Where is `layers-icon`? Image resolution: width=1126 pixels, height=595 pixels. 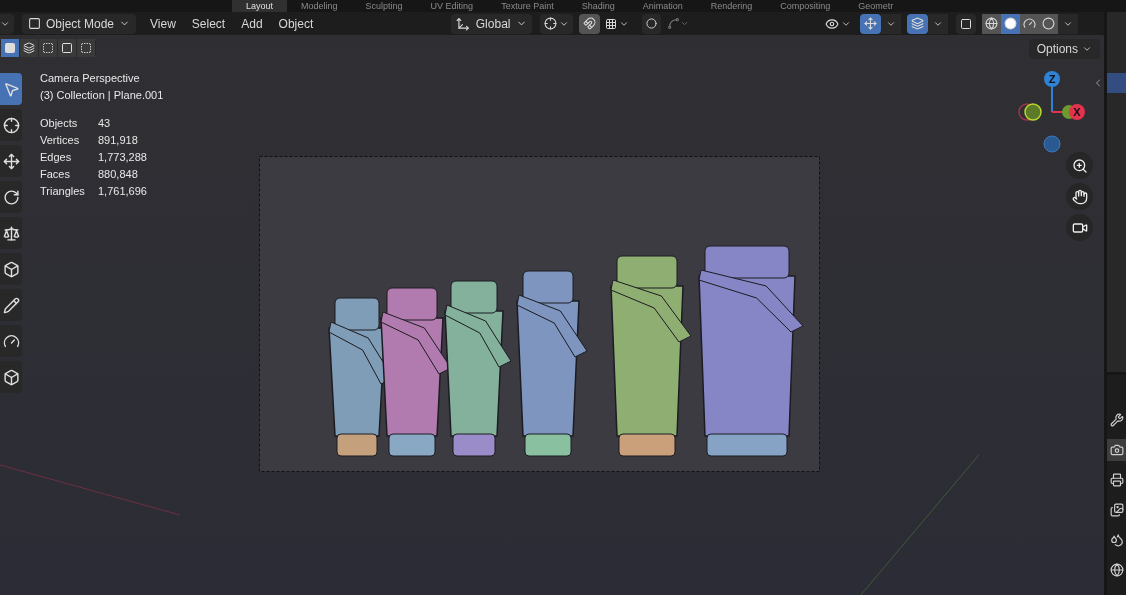
layers-icon is located at coordinates (917, 23).